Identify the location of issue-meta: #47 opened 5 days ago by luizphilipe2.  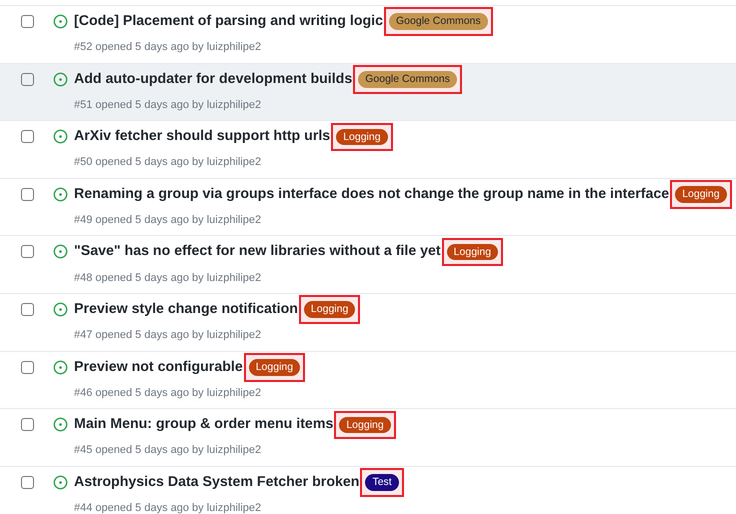
(168, 336).